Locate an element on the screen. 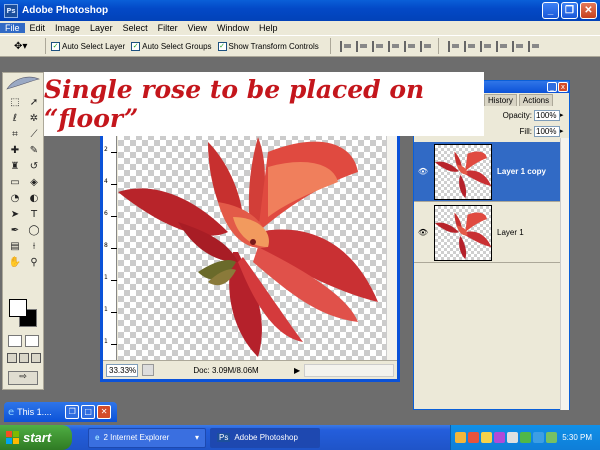 The width and height of the screenshot is (600, 450). menu-file: File is located at coordinates (12, 28).